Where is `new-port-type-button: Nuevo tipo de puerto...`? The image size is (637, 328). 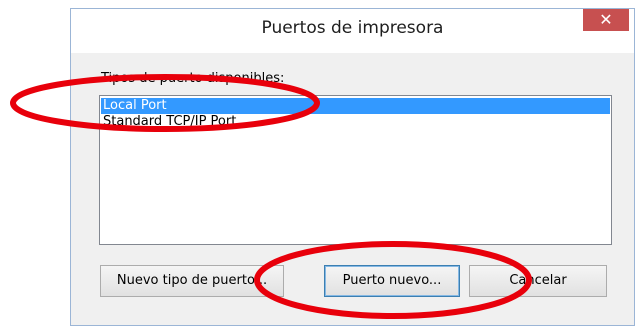
new-port-type-button: Nuevo tipo de puerto... is located at coordinates (192, 281).